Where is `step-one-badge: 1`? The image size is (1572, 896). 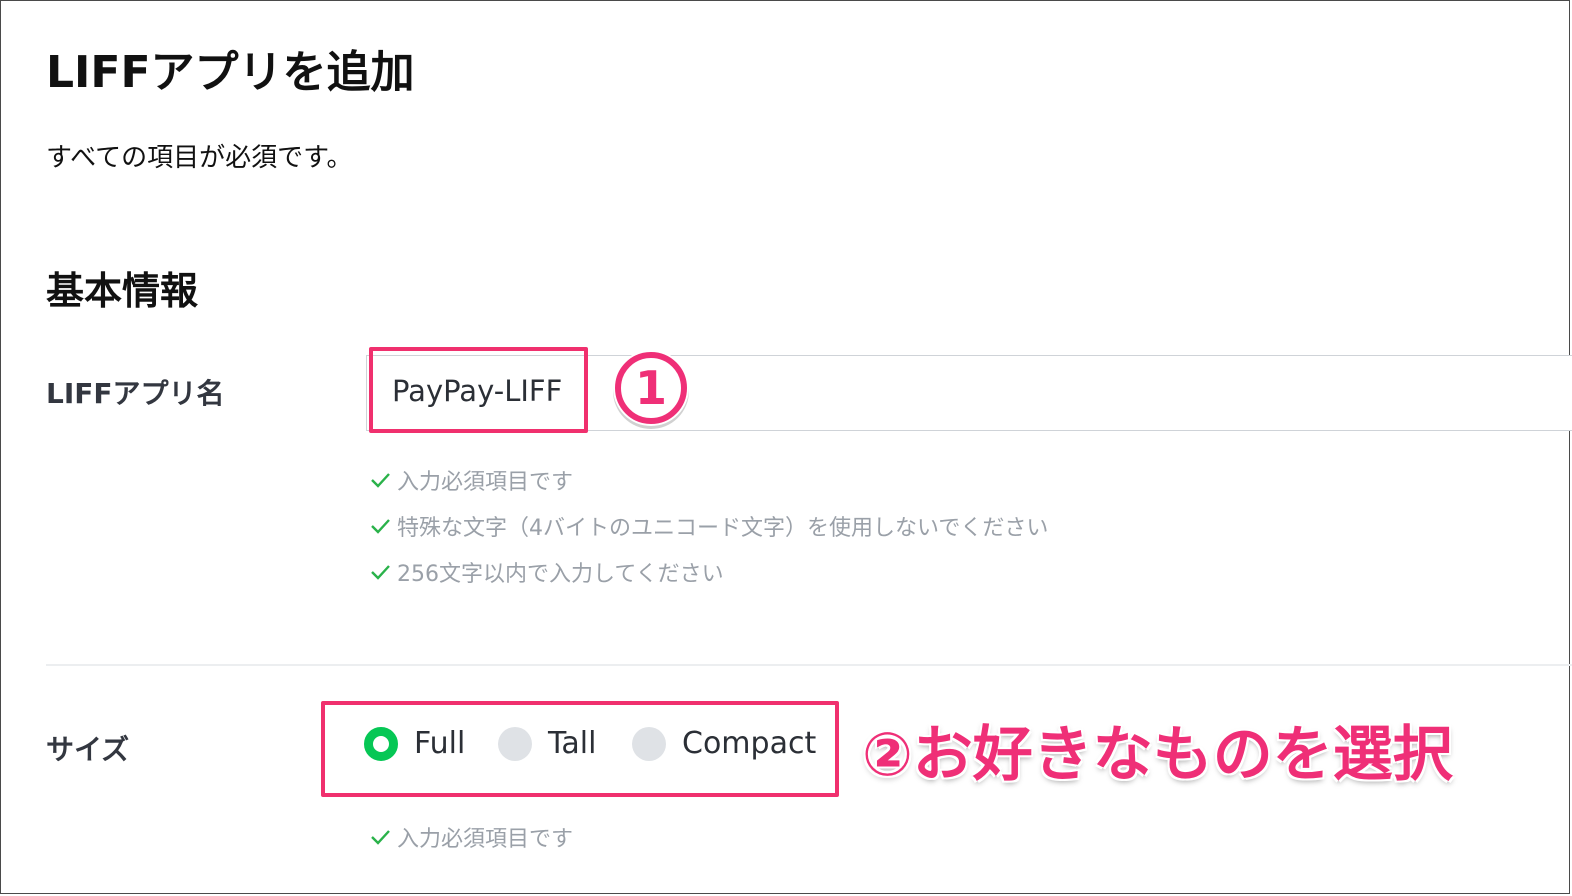
step-one-badge: 1 is located at coordinates (651, 389).